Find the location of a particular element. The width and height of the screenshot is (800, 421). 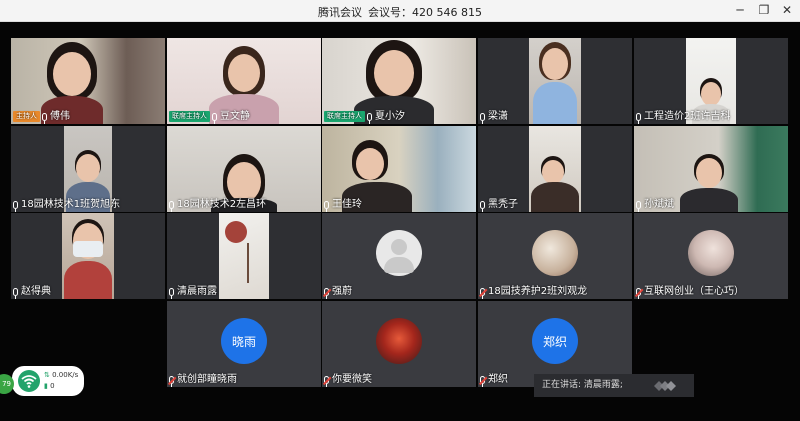

participant-label: 18园林技术1班贺旭东 is located at coordinates (67, 205).